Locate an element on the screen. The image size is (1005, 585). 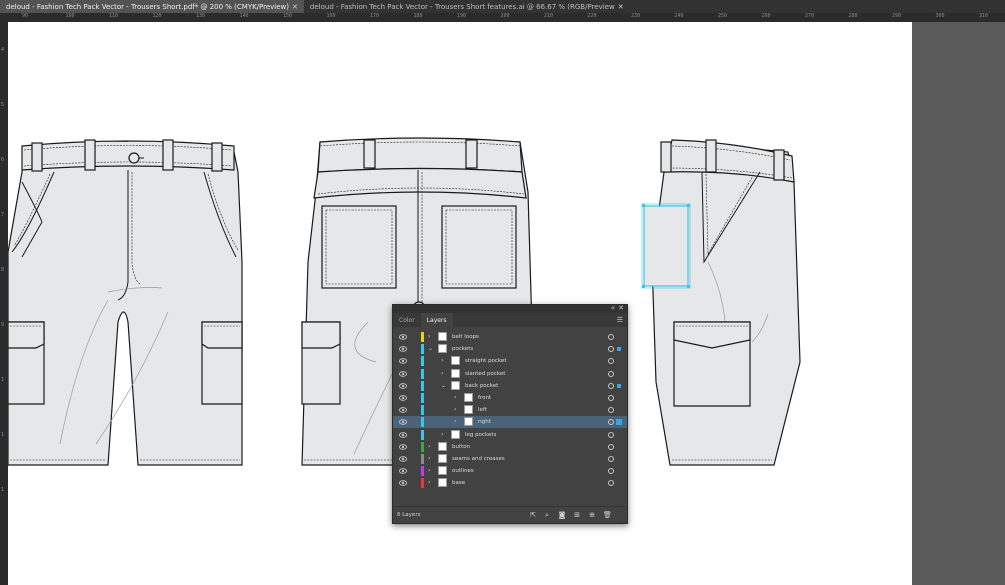
new-sublayer-icon: ⊞ is located at coordinates (577, 515).